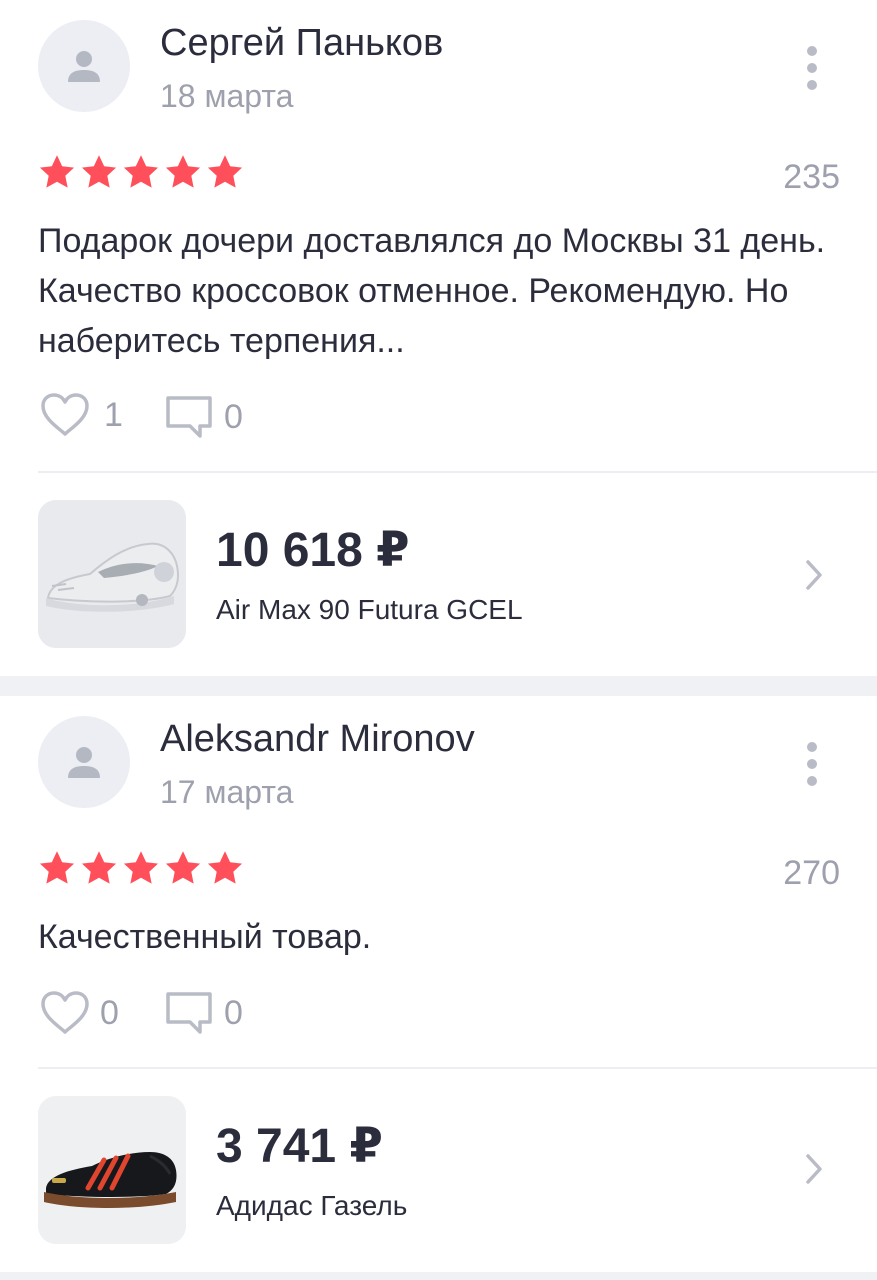 The height and width of the screenshot is (1280, 877). I want to click on like-button: 0, so click(79, 1013).